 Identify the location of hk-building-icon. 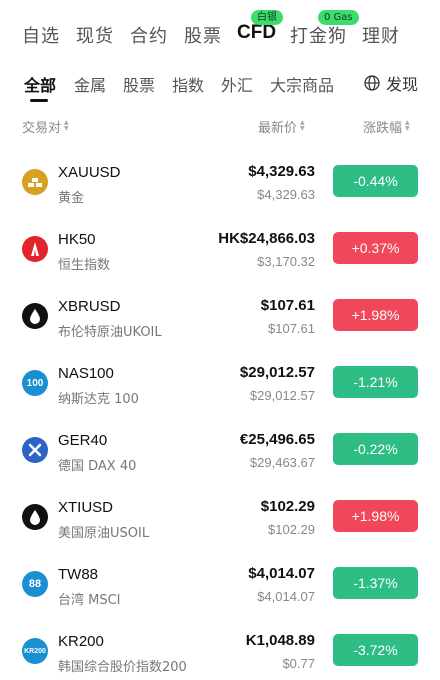
(35, 249).